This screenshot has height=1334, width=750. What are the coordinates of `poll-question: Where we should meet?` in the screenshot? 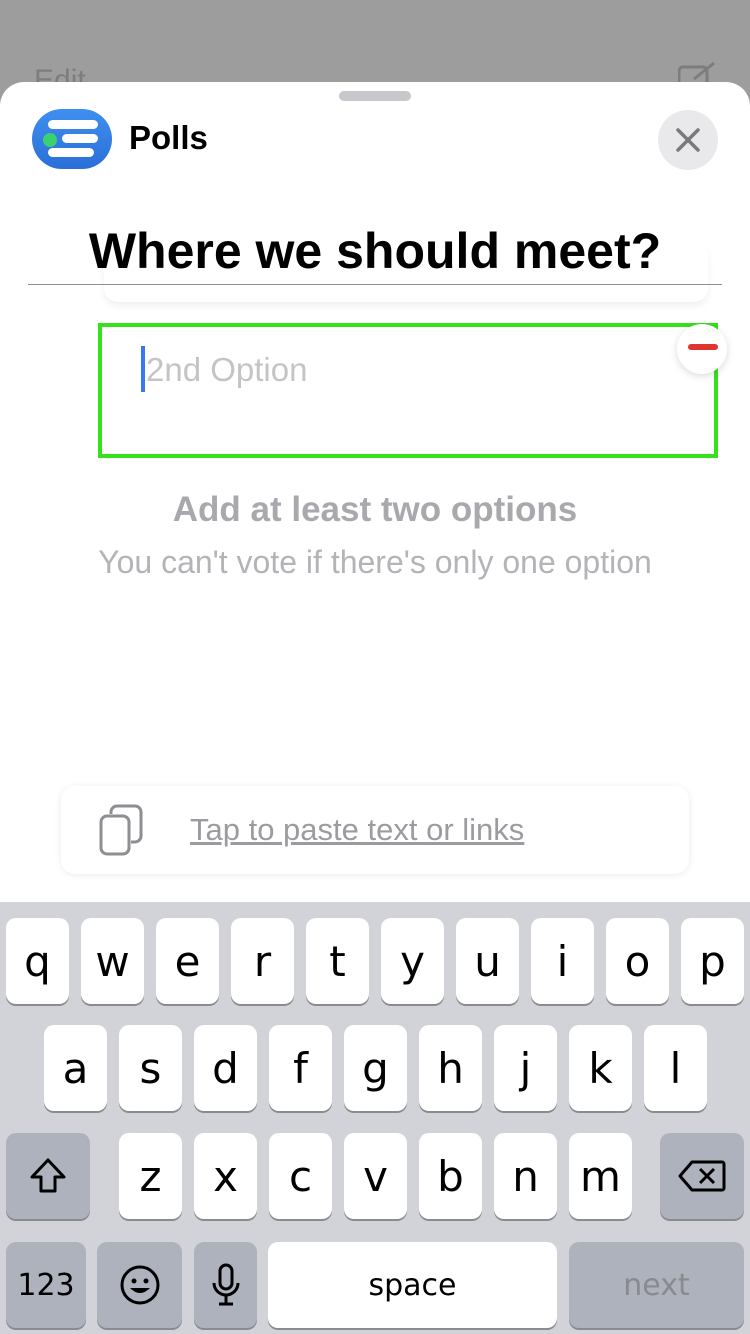 It's located at (375, 251).